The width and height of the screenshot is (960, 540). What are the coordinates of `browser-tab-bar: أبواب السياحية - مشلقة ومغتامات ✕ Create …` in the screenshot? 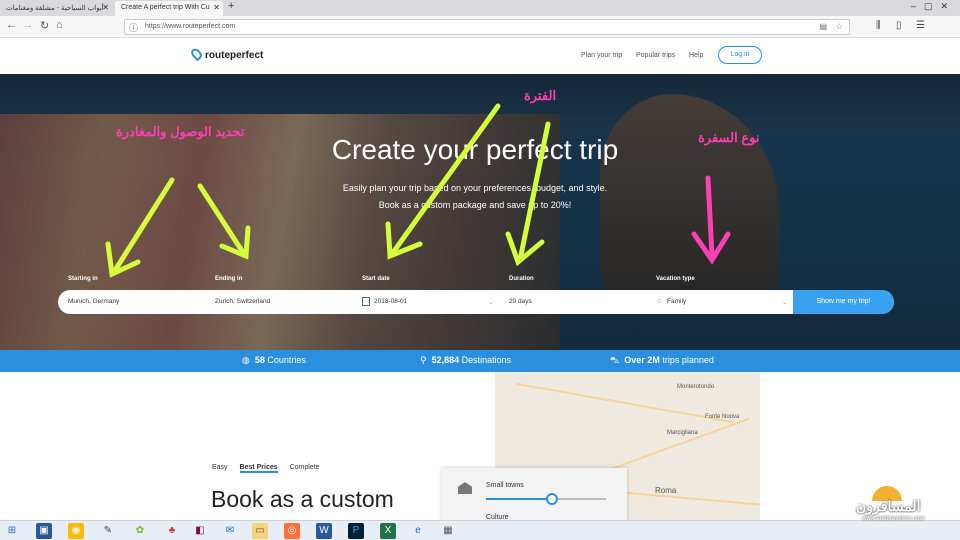 It's located at (480, 8).